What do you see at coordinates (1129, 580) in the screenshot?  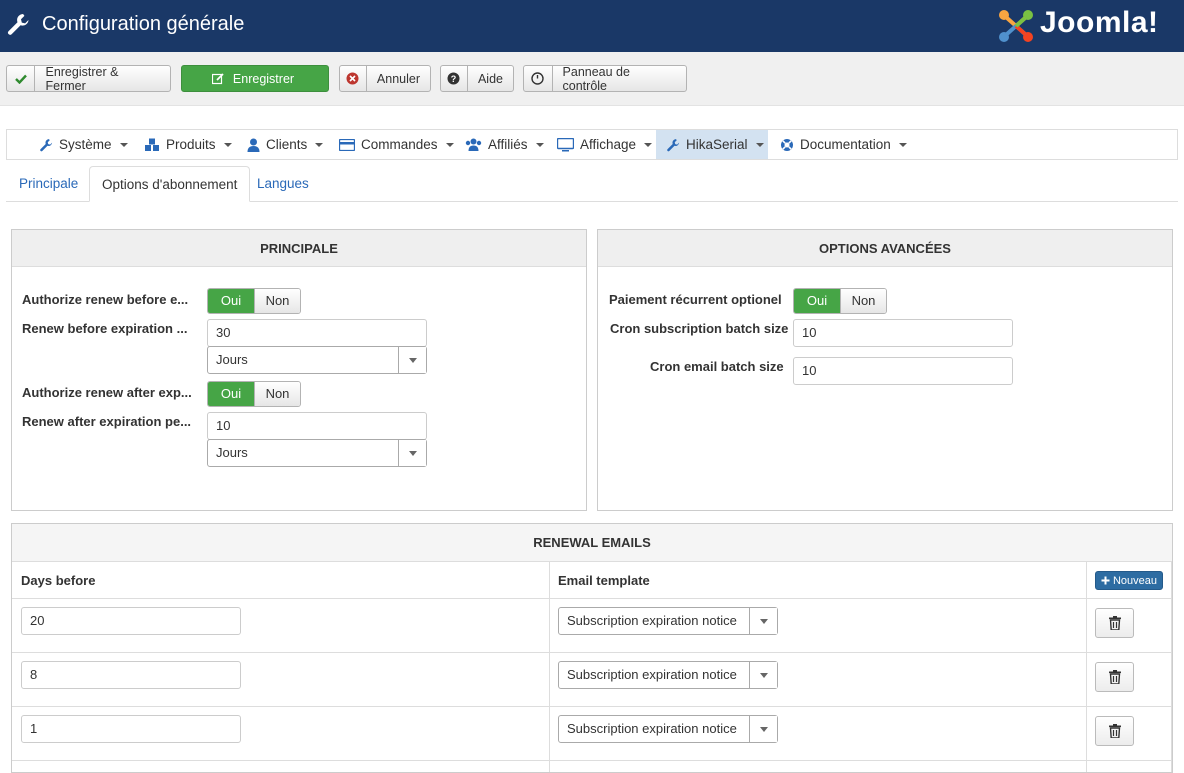 I see `new-renewal-button: Nouveau` at bounding box center [1129, 580].